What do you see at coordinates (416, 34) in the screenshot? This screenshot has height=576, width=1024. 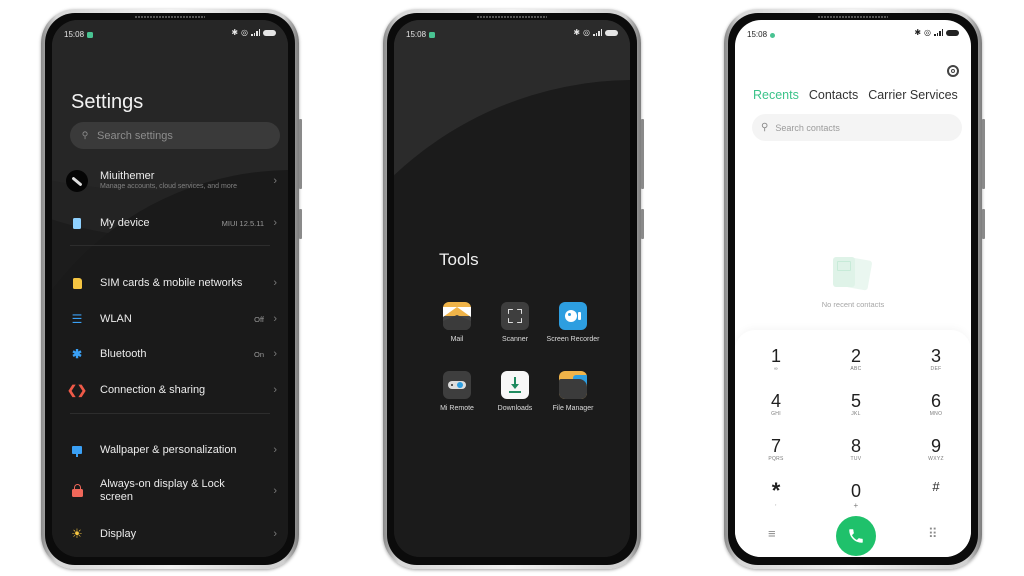 I see `time-text: 15:08` at bounding box center [416, 34].